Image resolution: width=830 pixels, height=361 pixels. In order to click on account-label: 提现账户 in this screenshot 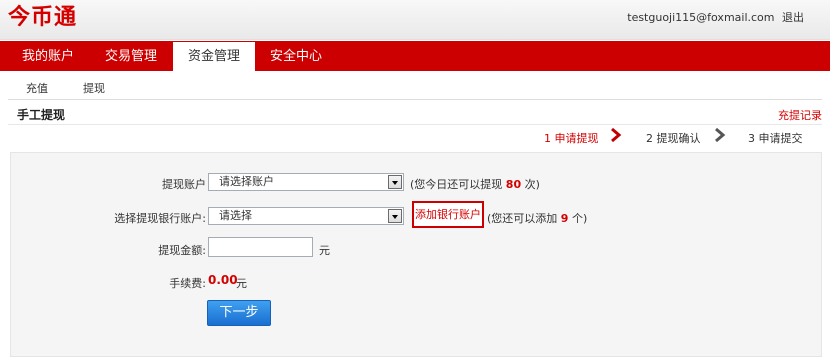, I will do `click(184, 184)`.